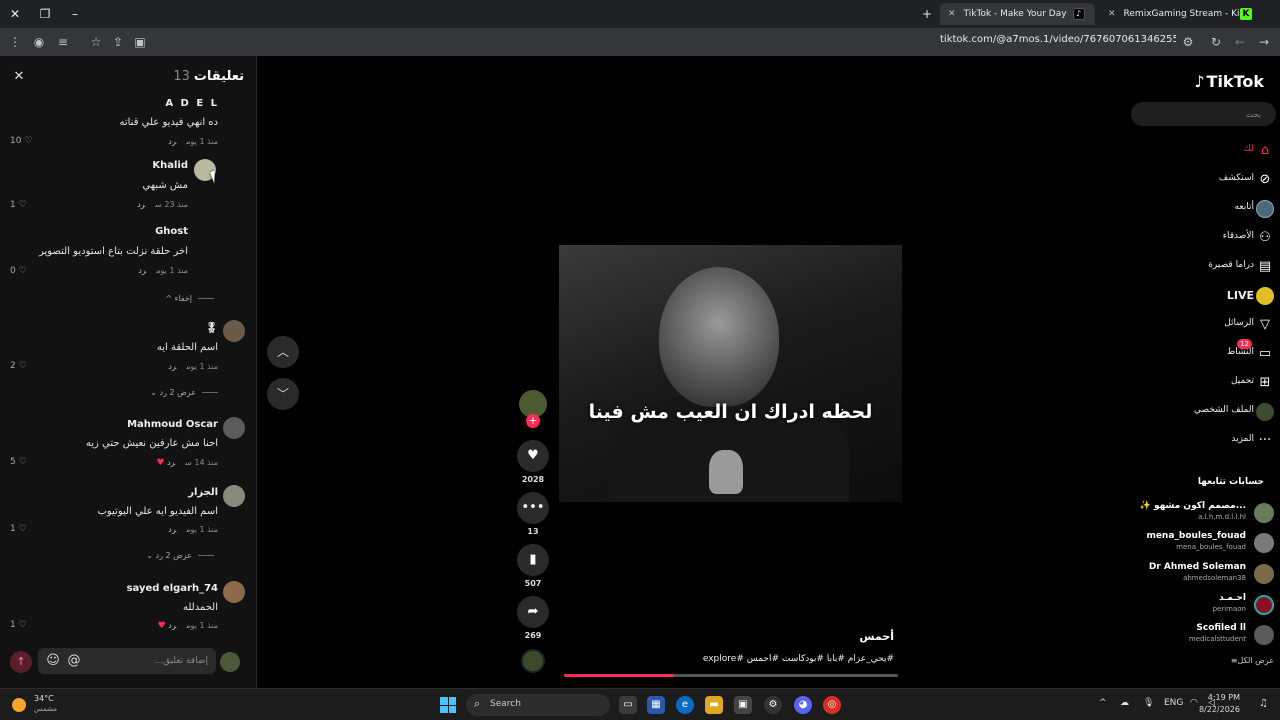  I want to click on site-settings-icon: ⚙, so click(1188, 42).